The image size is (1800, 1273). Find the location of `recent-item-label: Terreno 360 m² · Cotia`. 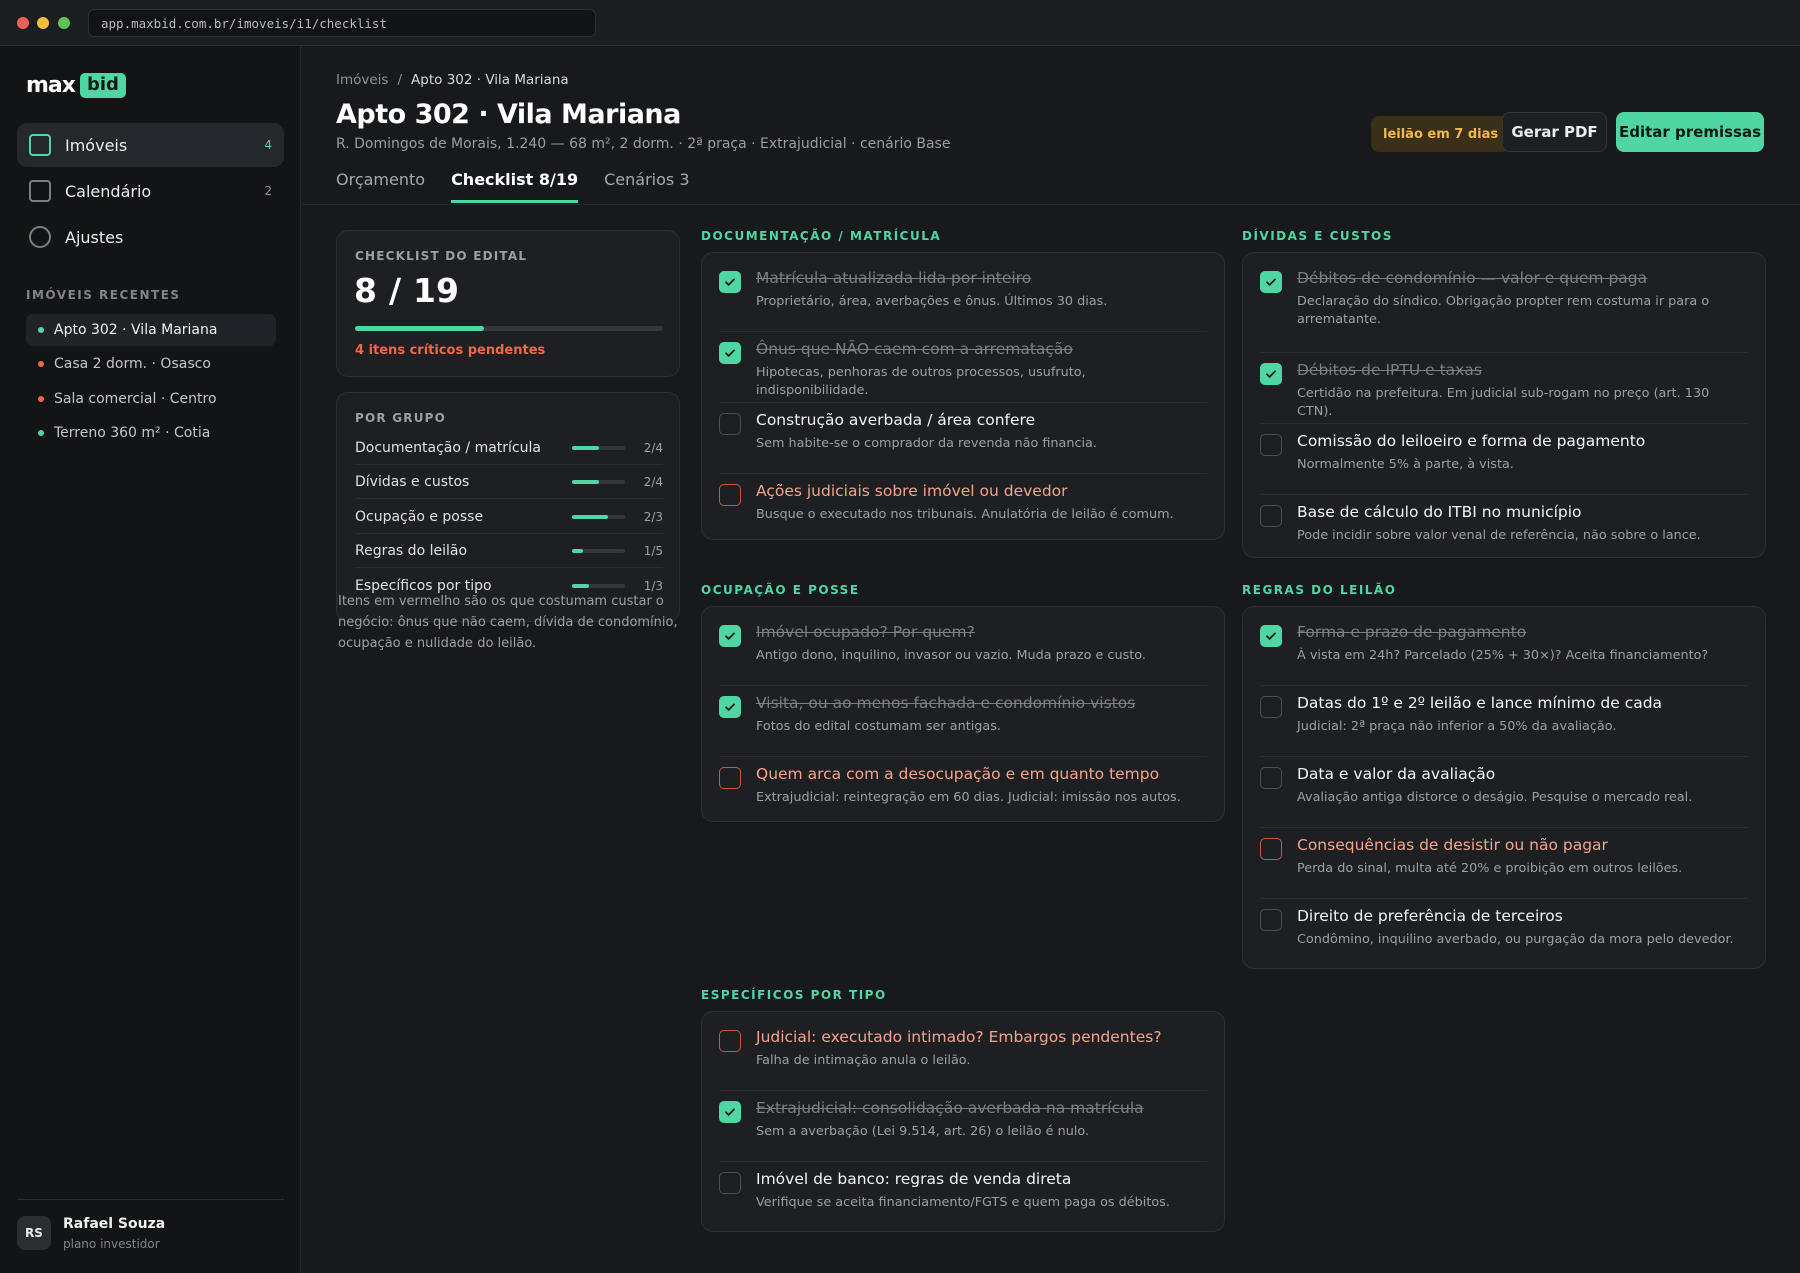

recent-item-label: Terreno 360 m² · Cotia is located at coordinates (132, 433).